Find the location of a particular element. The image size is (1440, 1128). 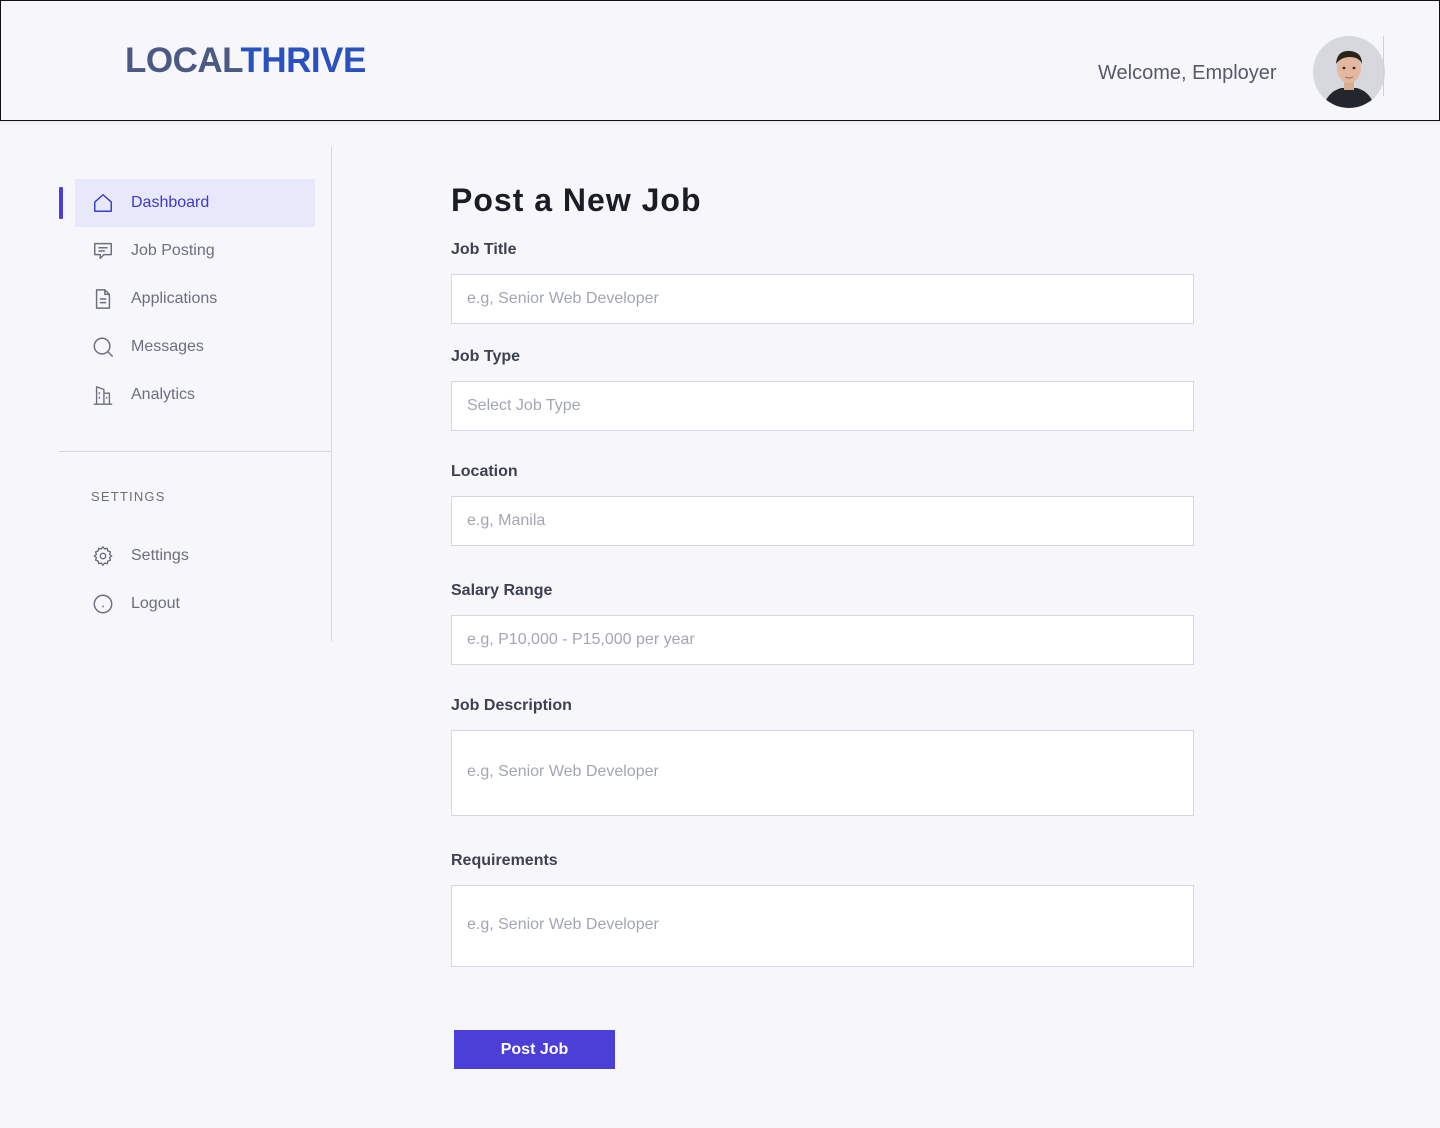

salary-range-input is located at coordinates (822, 640).